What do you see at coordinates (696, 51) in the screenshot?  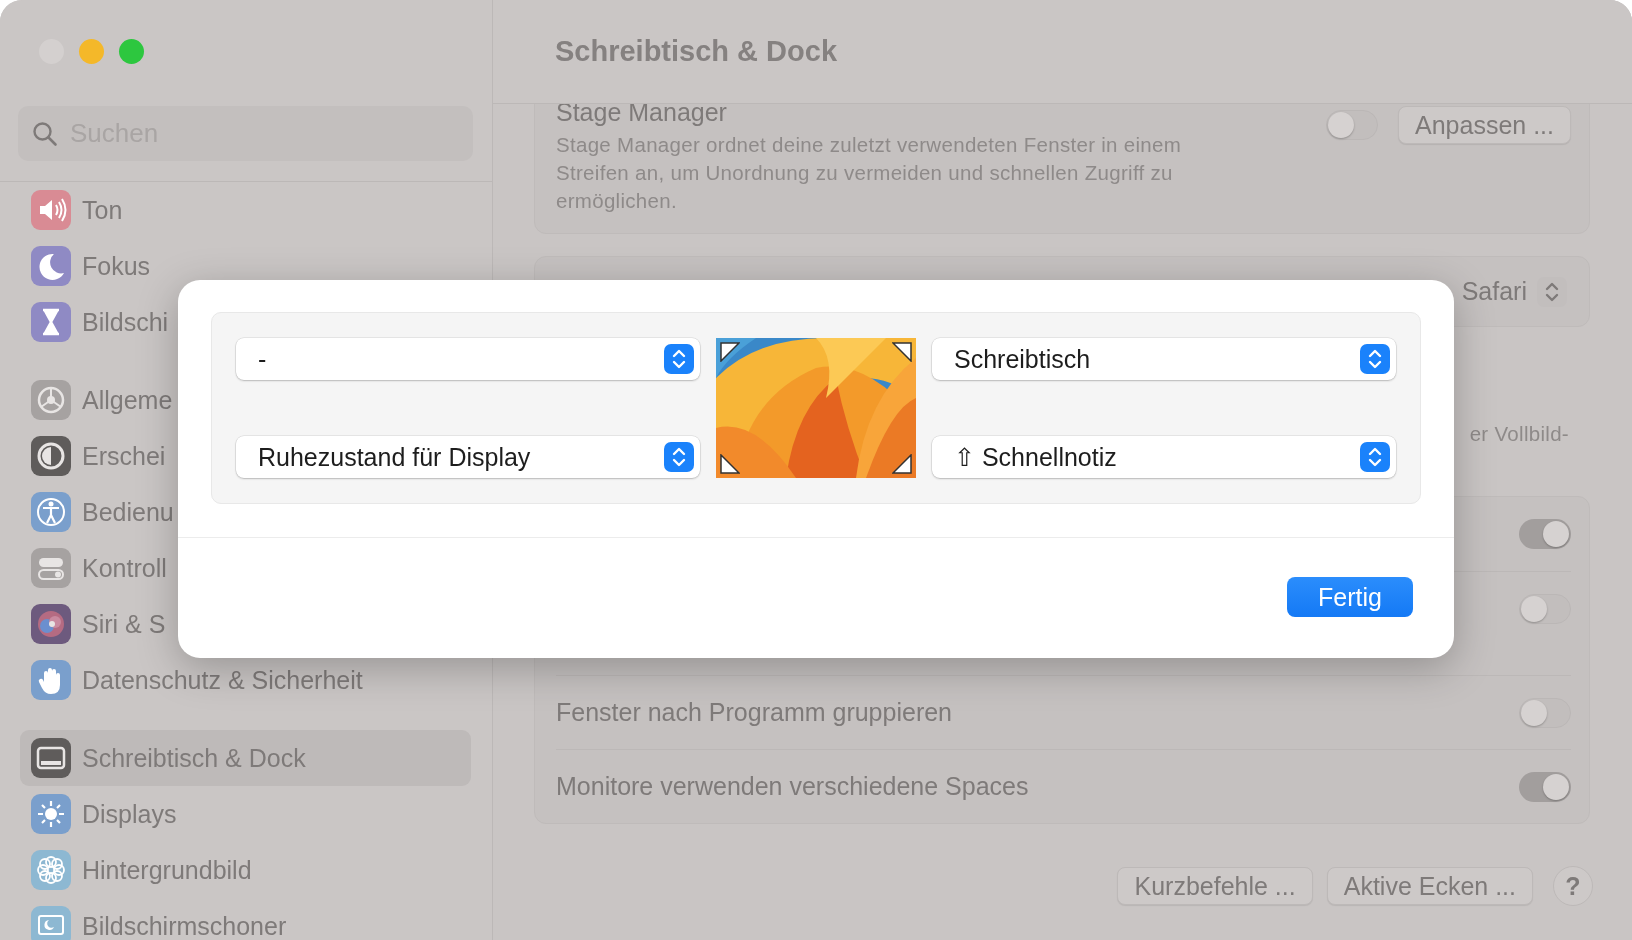 I see `window-title: Schreibtisch & Dock` at bounding box center [696, 51].